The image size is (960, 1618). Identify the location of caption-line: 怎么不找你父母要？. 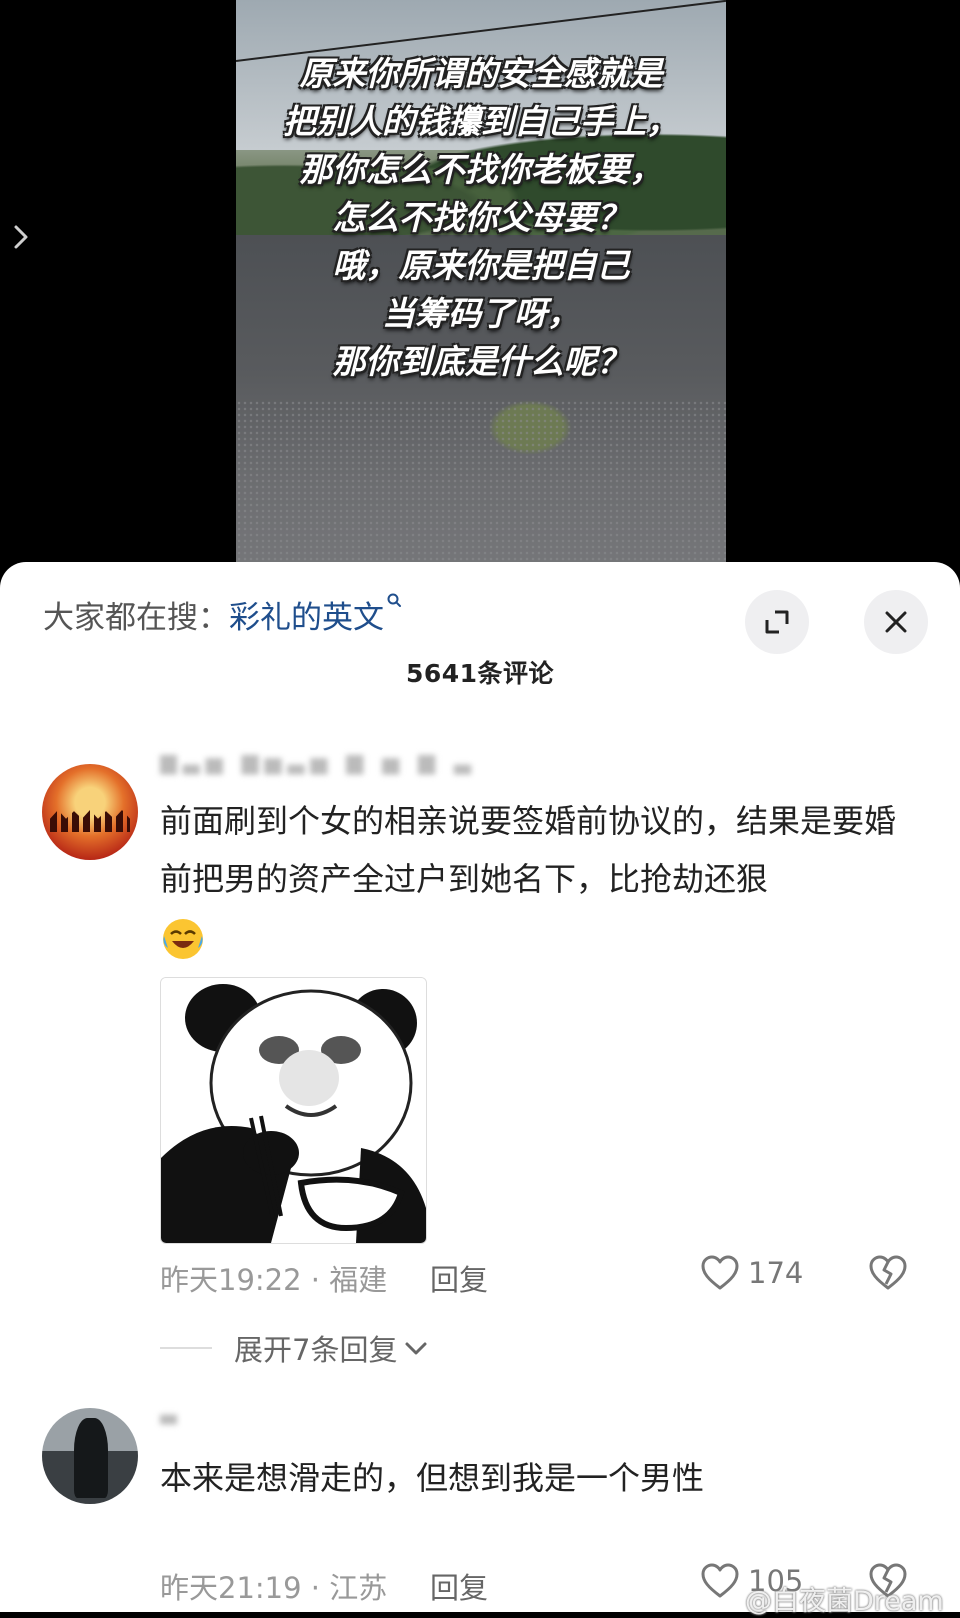
(481, 217).